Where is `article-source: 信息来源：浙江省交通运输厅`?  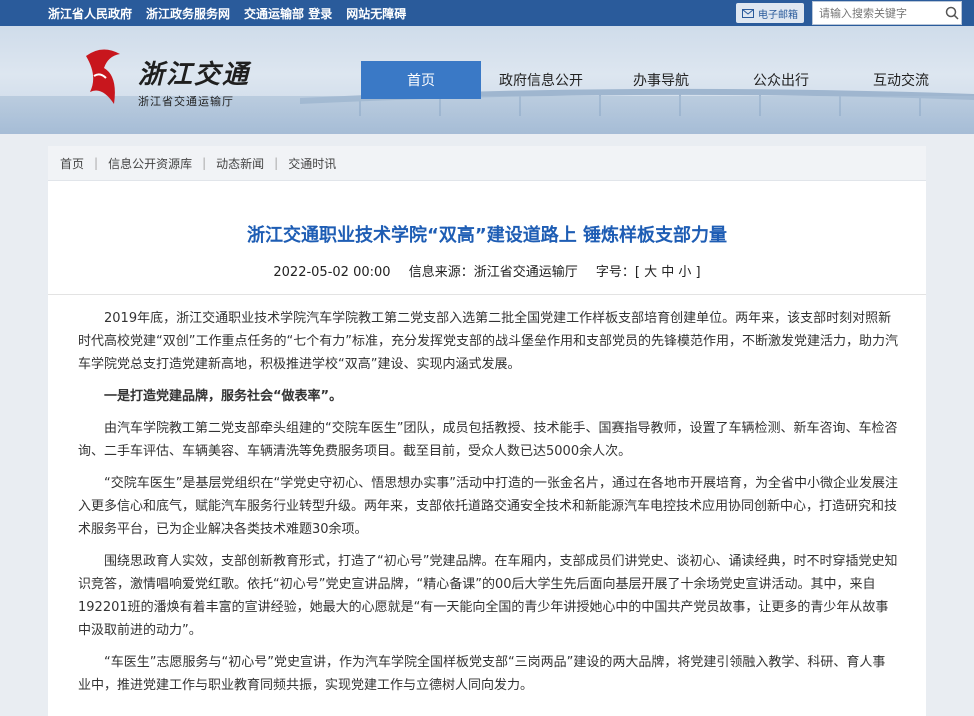 article-source: 信息来源：浙江省交通运输厅 is located at coordinates (493, 272).